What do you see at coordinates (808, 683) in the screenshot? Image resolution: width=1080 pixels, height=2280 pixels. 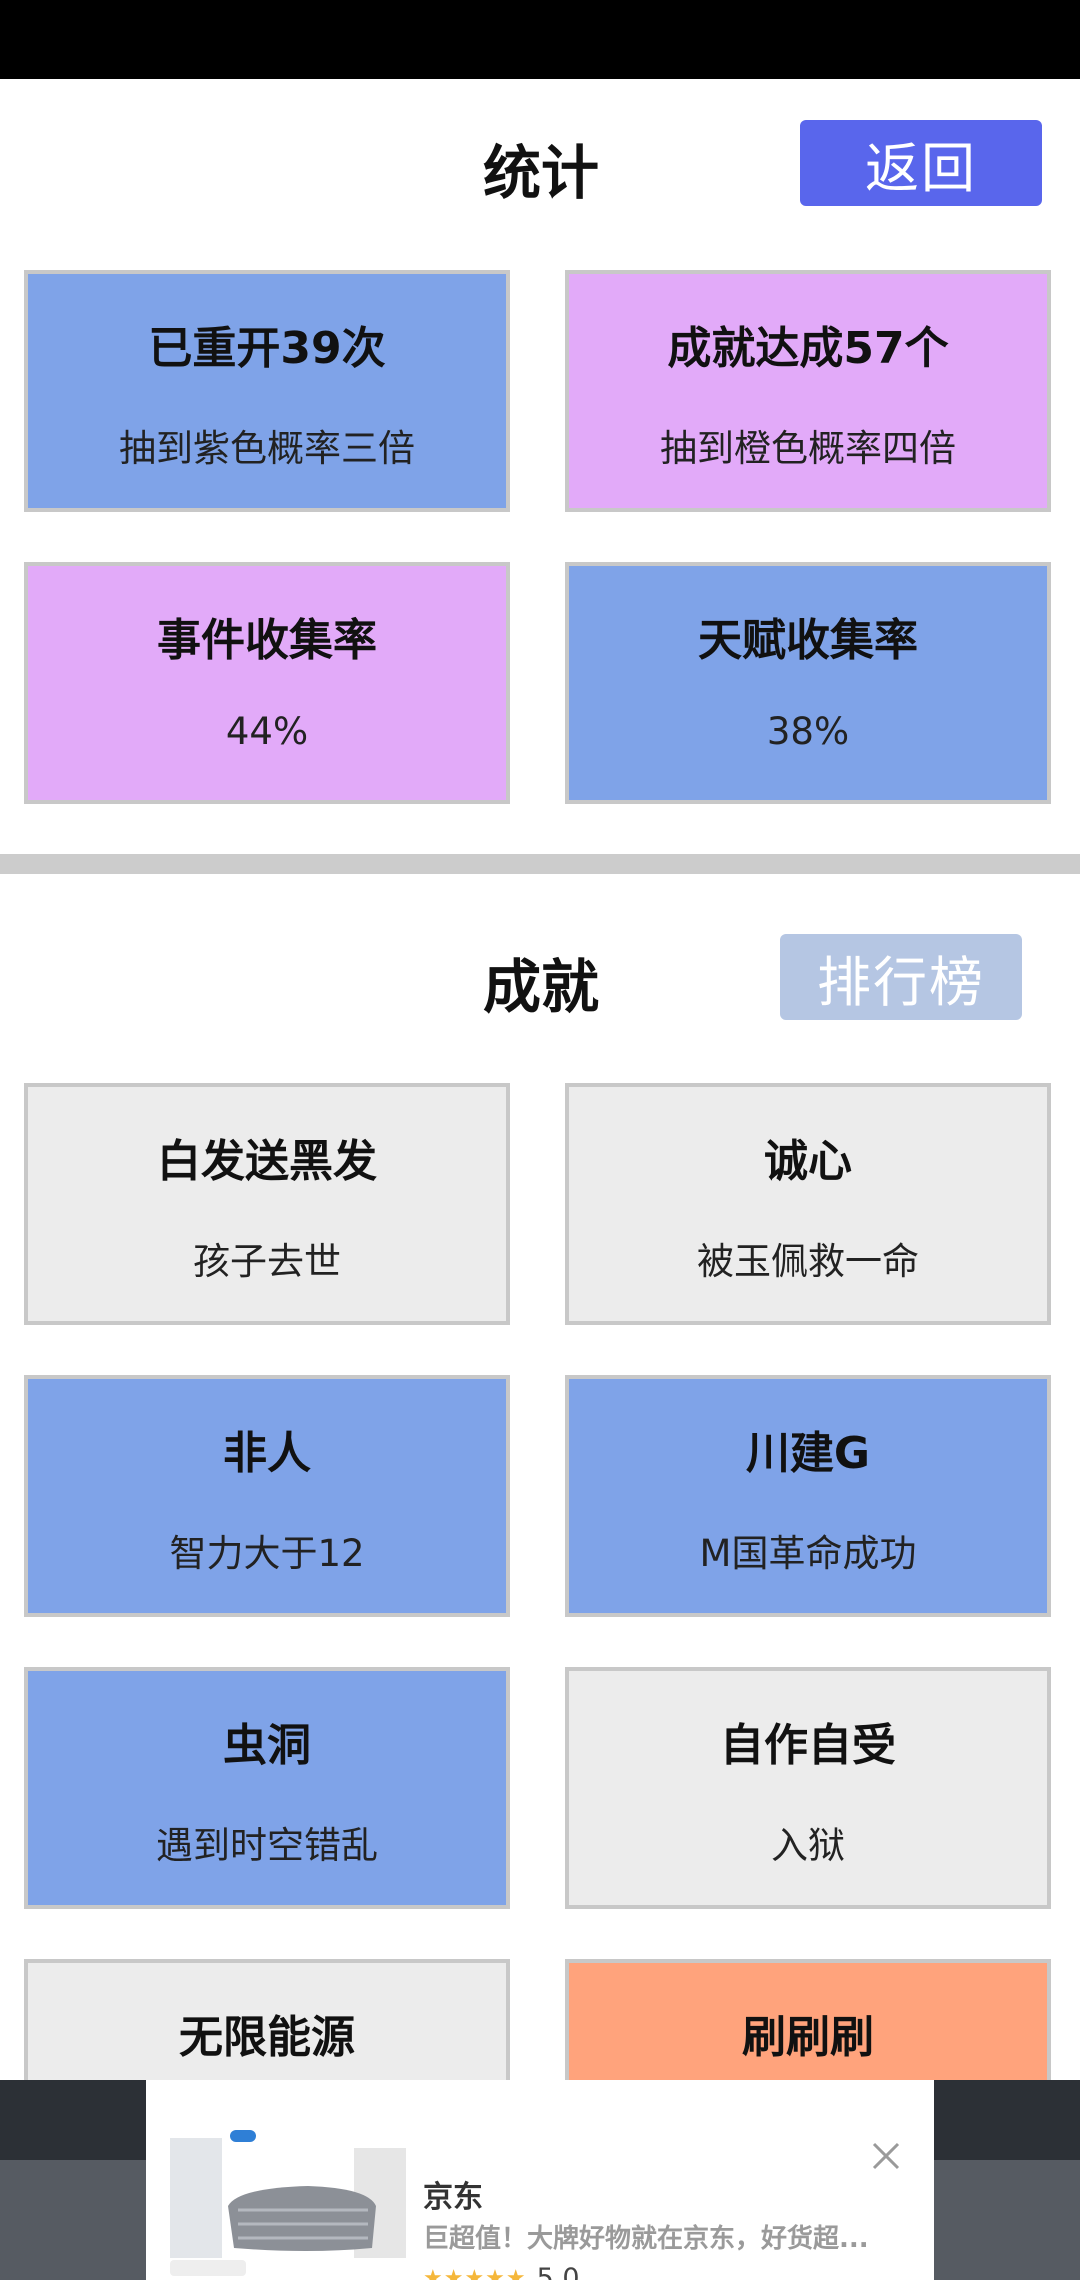 I see `stat-card-talent-rate: 天赋收集率 38%` at bounding box center [808, 683].